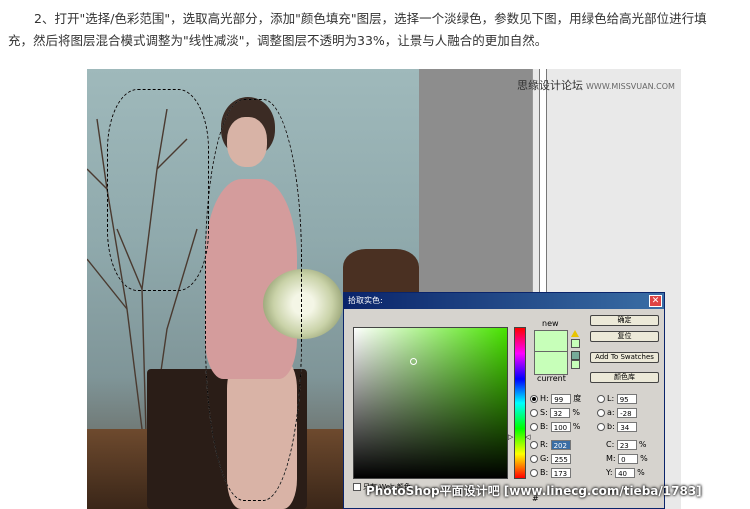 The height and width of the screenshot is (509, 750). I want to click on watermark-top: 思缘设计论坛 WWW.MISSVUAN.COM, so click(596, 85).